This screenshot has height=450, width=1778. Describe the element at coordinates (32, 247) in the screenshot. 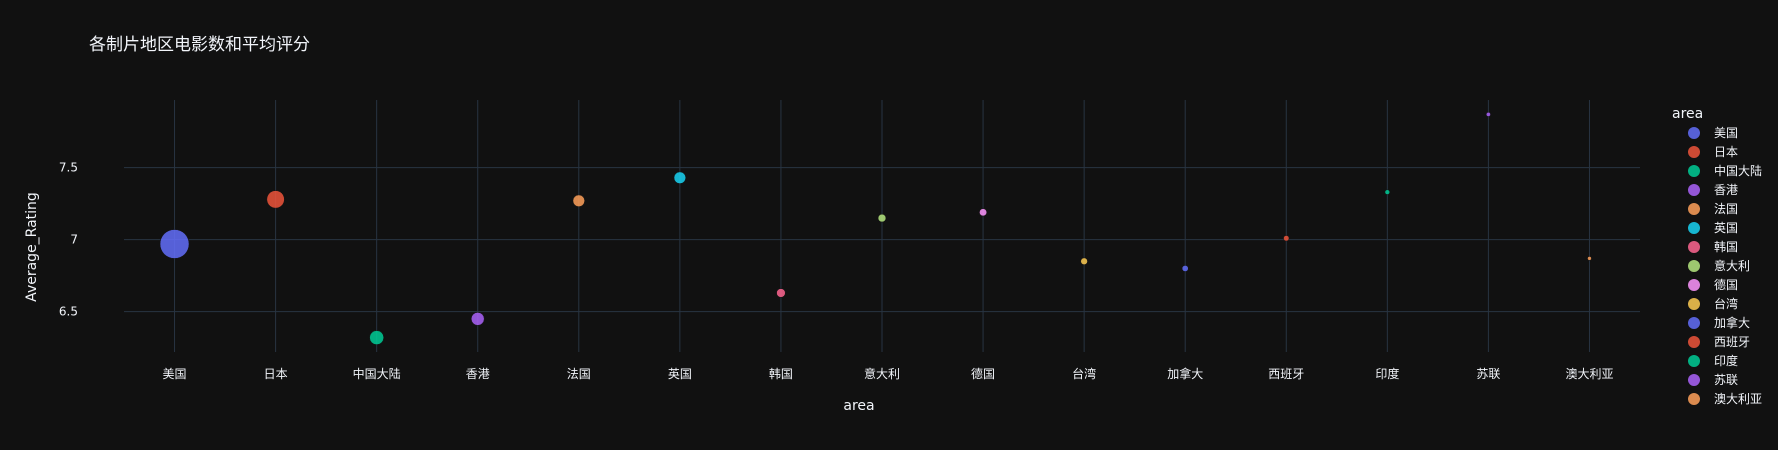

I see `y-axis-title: Average_Rating` at that location.